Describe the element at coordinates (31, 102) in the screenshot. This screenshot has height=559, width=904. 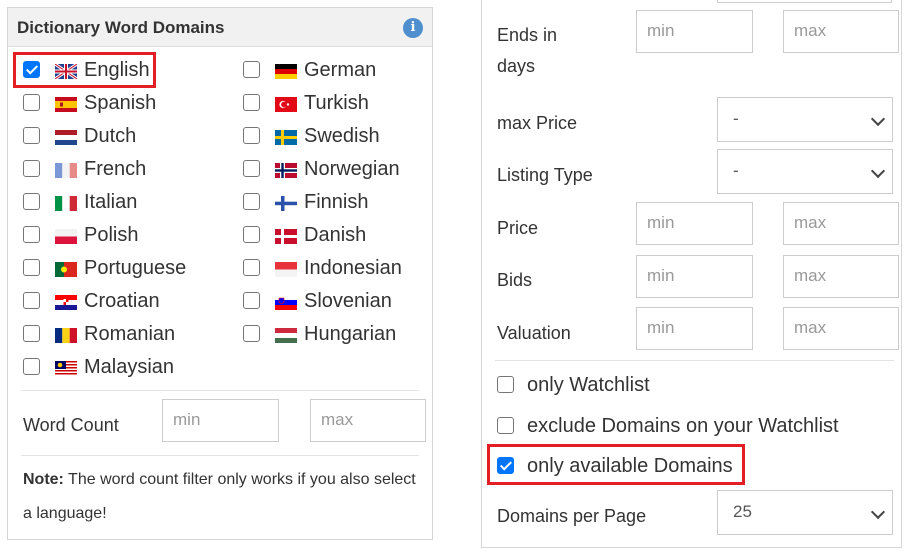
I see `checkbox-spanish` at that location.